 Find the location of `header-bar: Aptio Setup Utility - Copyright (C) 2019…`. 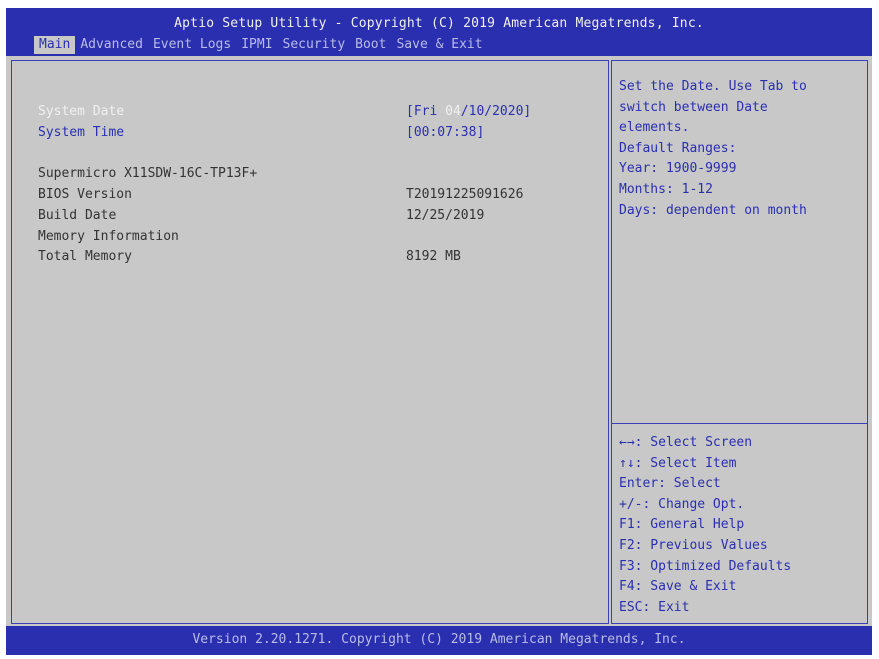

header-bar: Aptio Setup Utility - Copyright (C) 2019… is located at coordinates (439, 32).